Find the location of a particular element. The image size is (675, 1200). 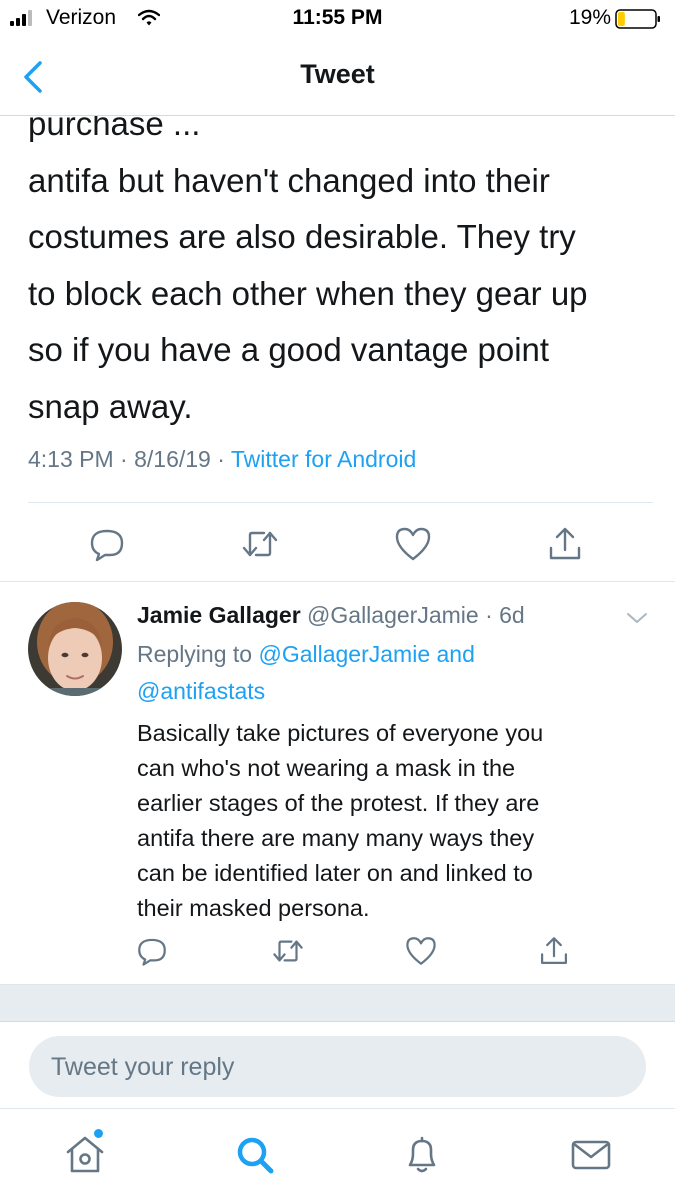

tweet-source-link: Twitter for Android is located at coordinates (323, 459).